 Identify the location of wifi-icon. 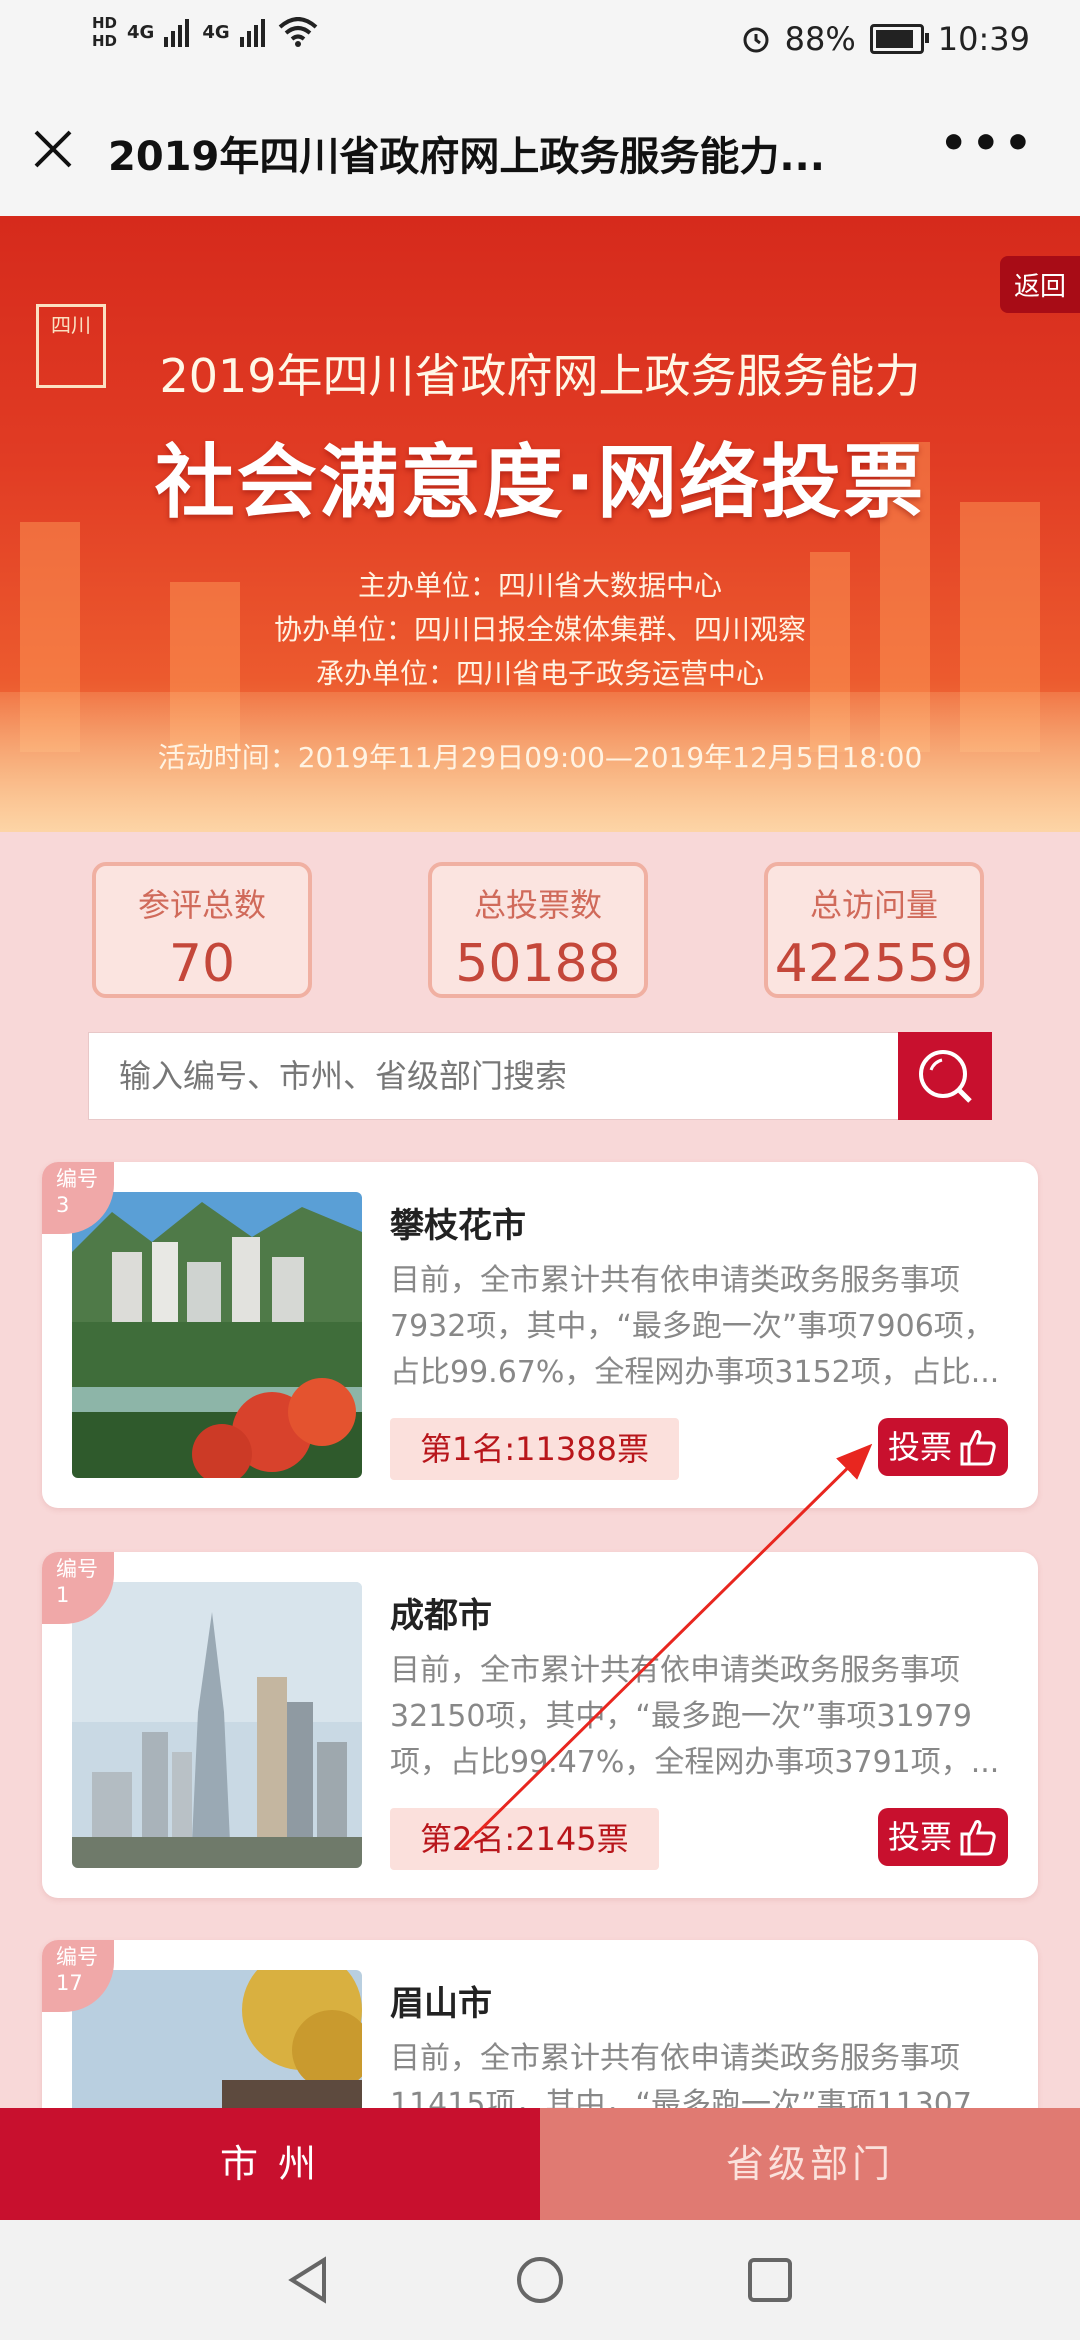
(297, 32).